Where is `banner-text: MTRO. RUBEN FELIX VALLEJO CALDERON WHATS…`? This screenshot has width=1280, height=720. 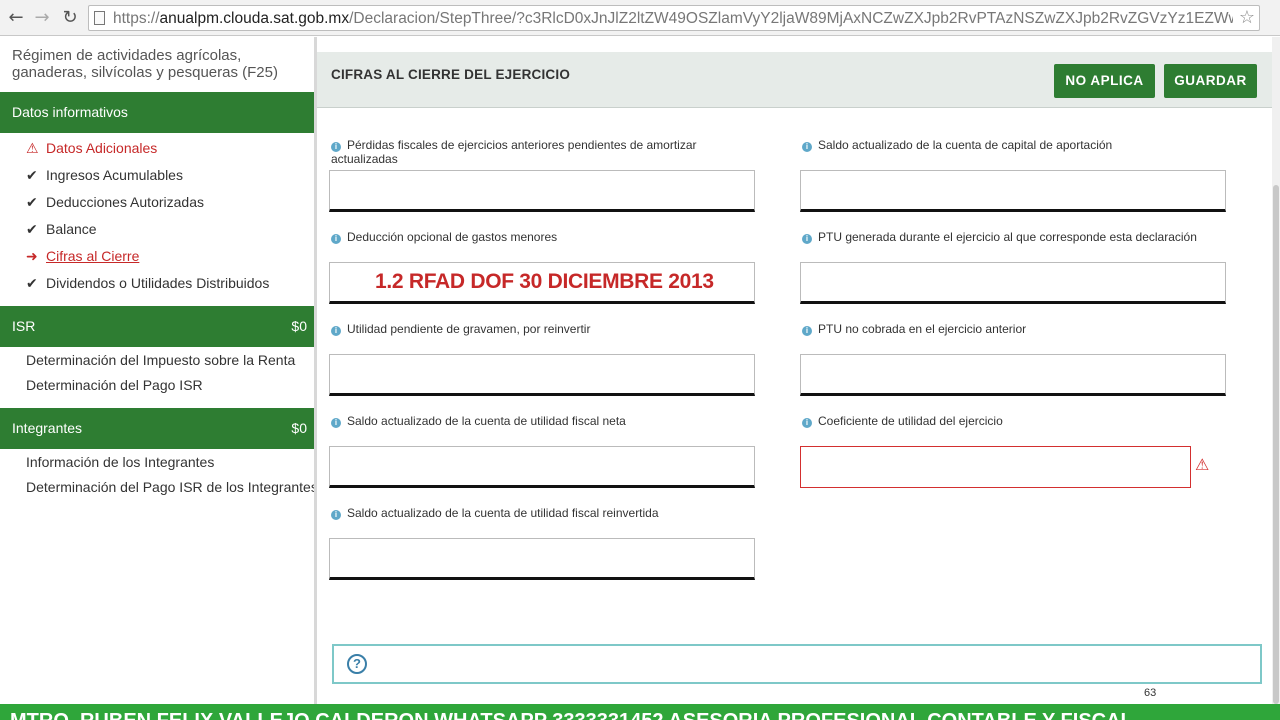 banner-text: MTRO. RUBEN FELIX VALLEJO CALDERON WHATS… is located at coordinates (571, 715).